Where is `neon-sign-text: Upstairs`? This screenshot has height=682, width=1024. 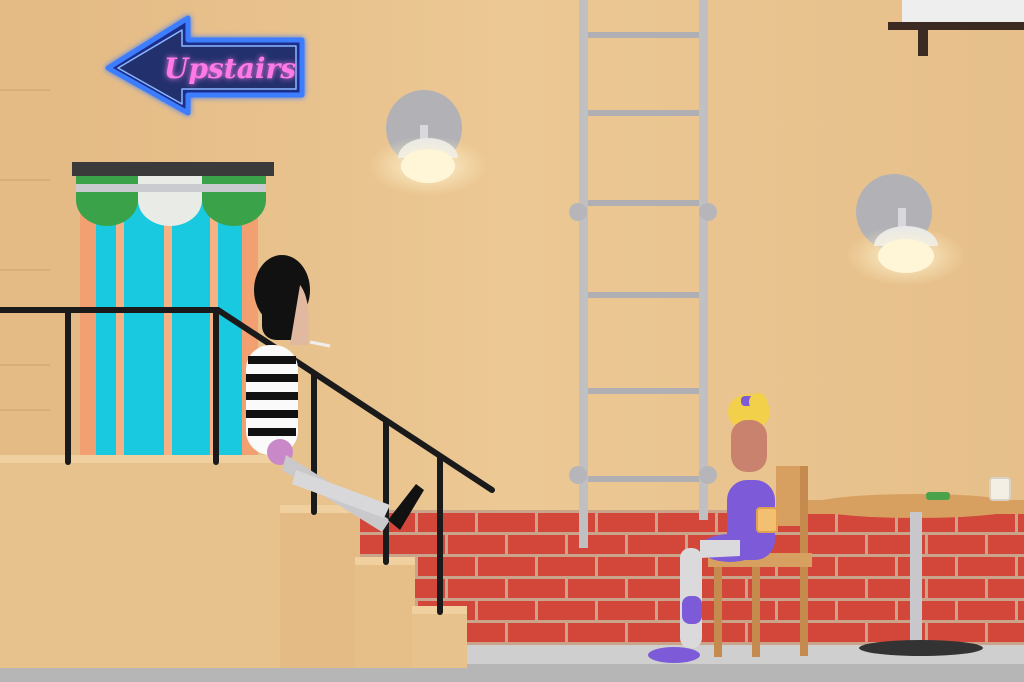 neon-sign-text: Upstairs is located at coordinates (230, 68).